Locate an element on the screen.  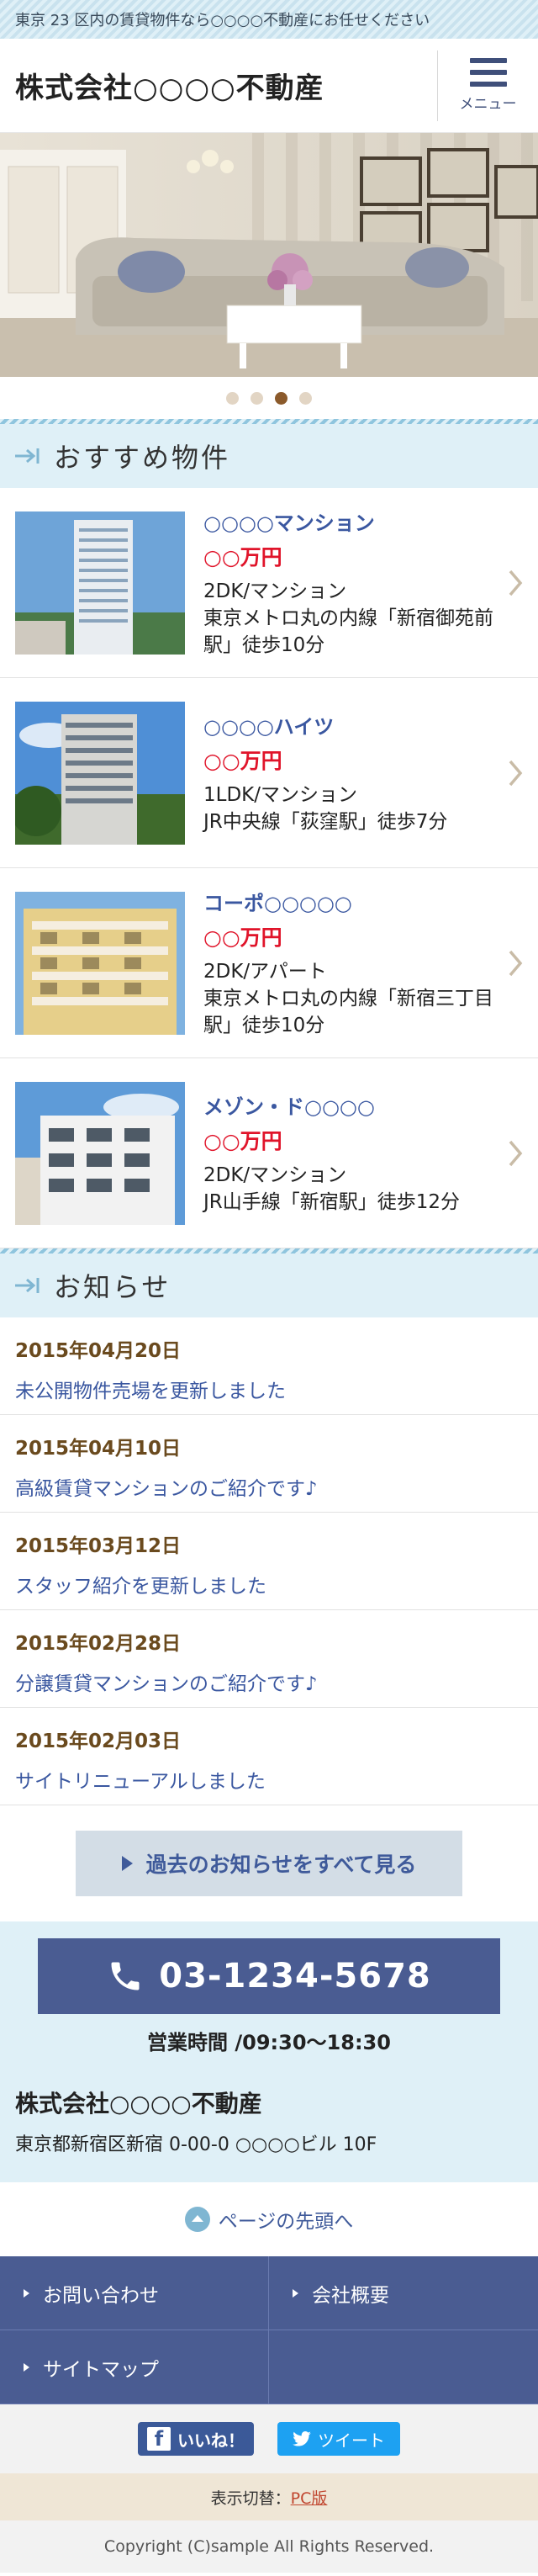
property-info: メゾン・ド○○○○ ○○万円 2DK/マンション JR山手線「新宿駅」徒歩12分 is located at coordinates (370, 1153).